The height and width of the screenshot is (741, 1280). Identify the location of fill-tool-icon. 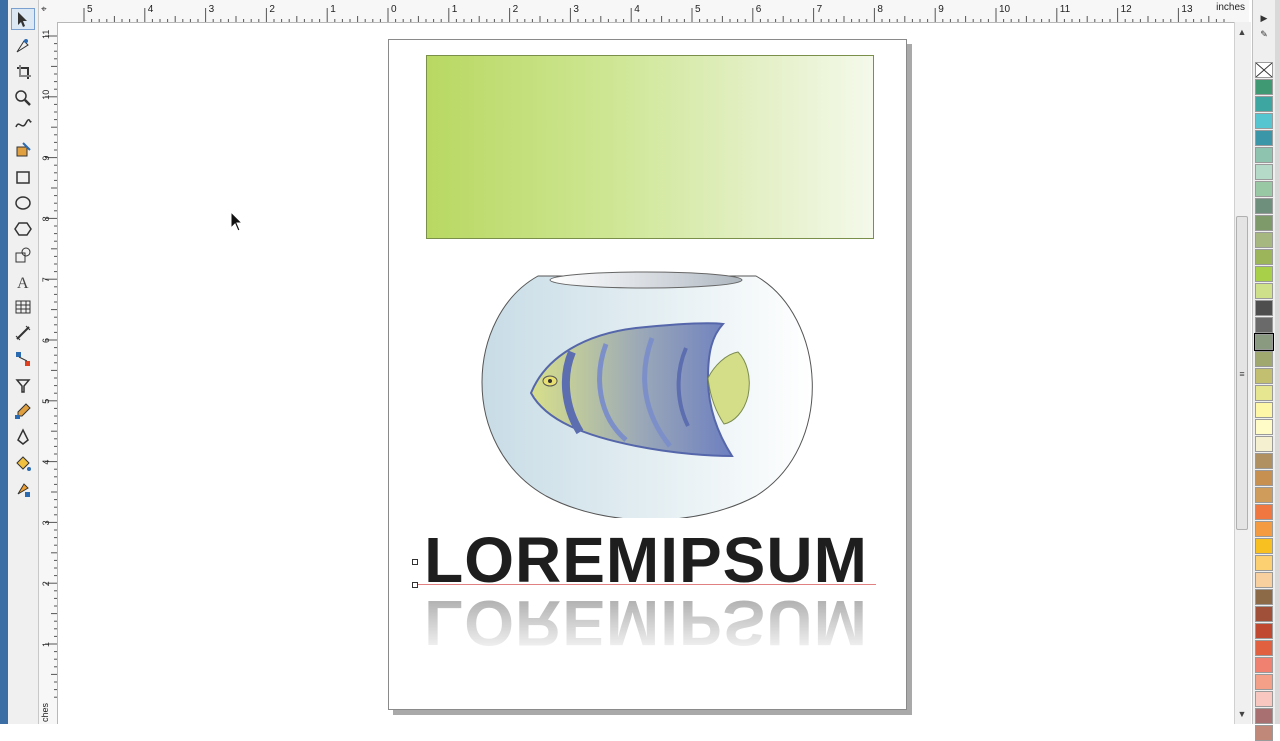
(23, 463).